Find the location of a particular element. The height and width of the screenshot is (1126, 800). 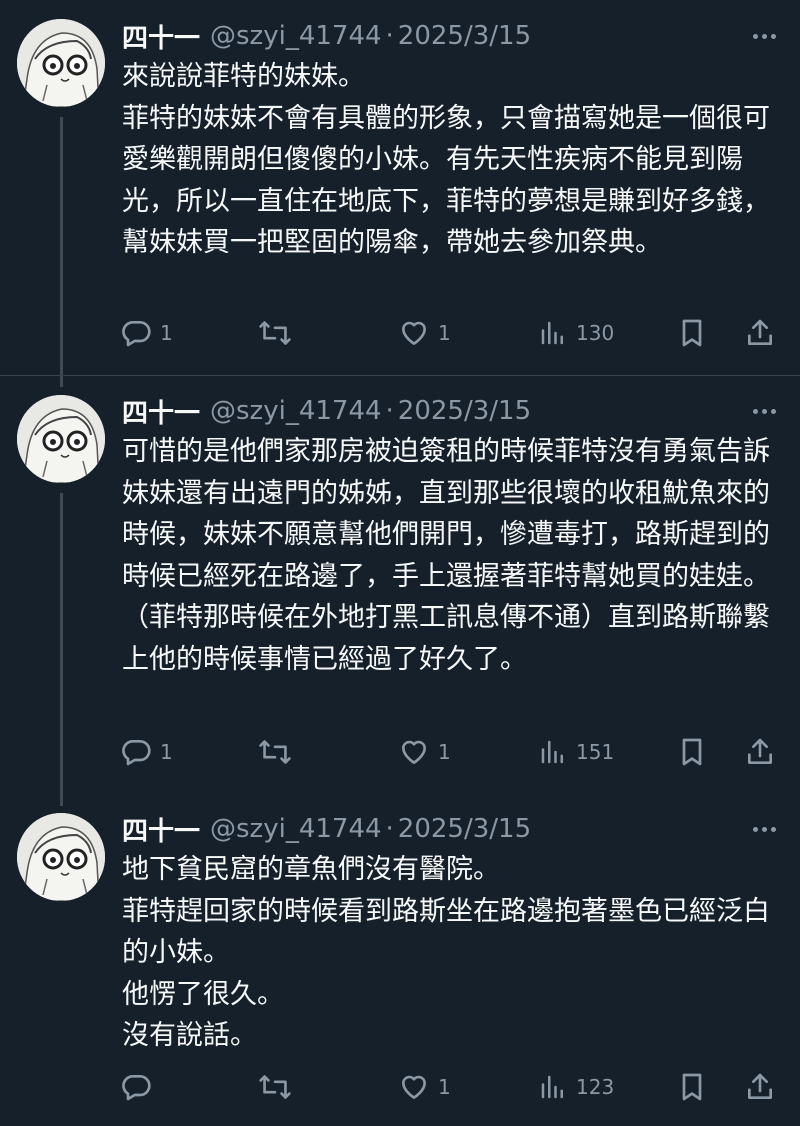

views-button: 123 is located at coordinates (576, 1087).